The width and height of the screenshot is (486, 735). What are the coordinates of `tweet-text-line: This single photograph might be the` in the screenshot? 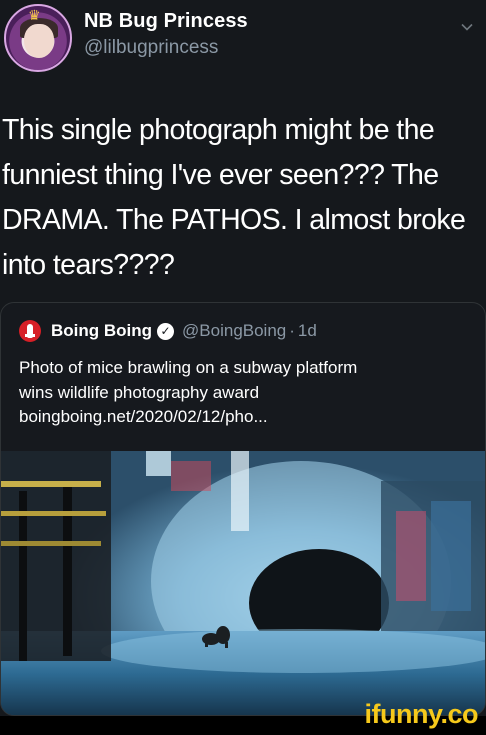 It's located at (218, 130).